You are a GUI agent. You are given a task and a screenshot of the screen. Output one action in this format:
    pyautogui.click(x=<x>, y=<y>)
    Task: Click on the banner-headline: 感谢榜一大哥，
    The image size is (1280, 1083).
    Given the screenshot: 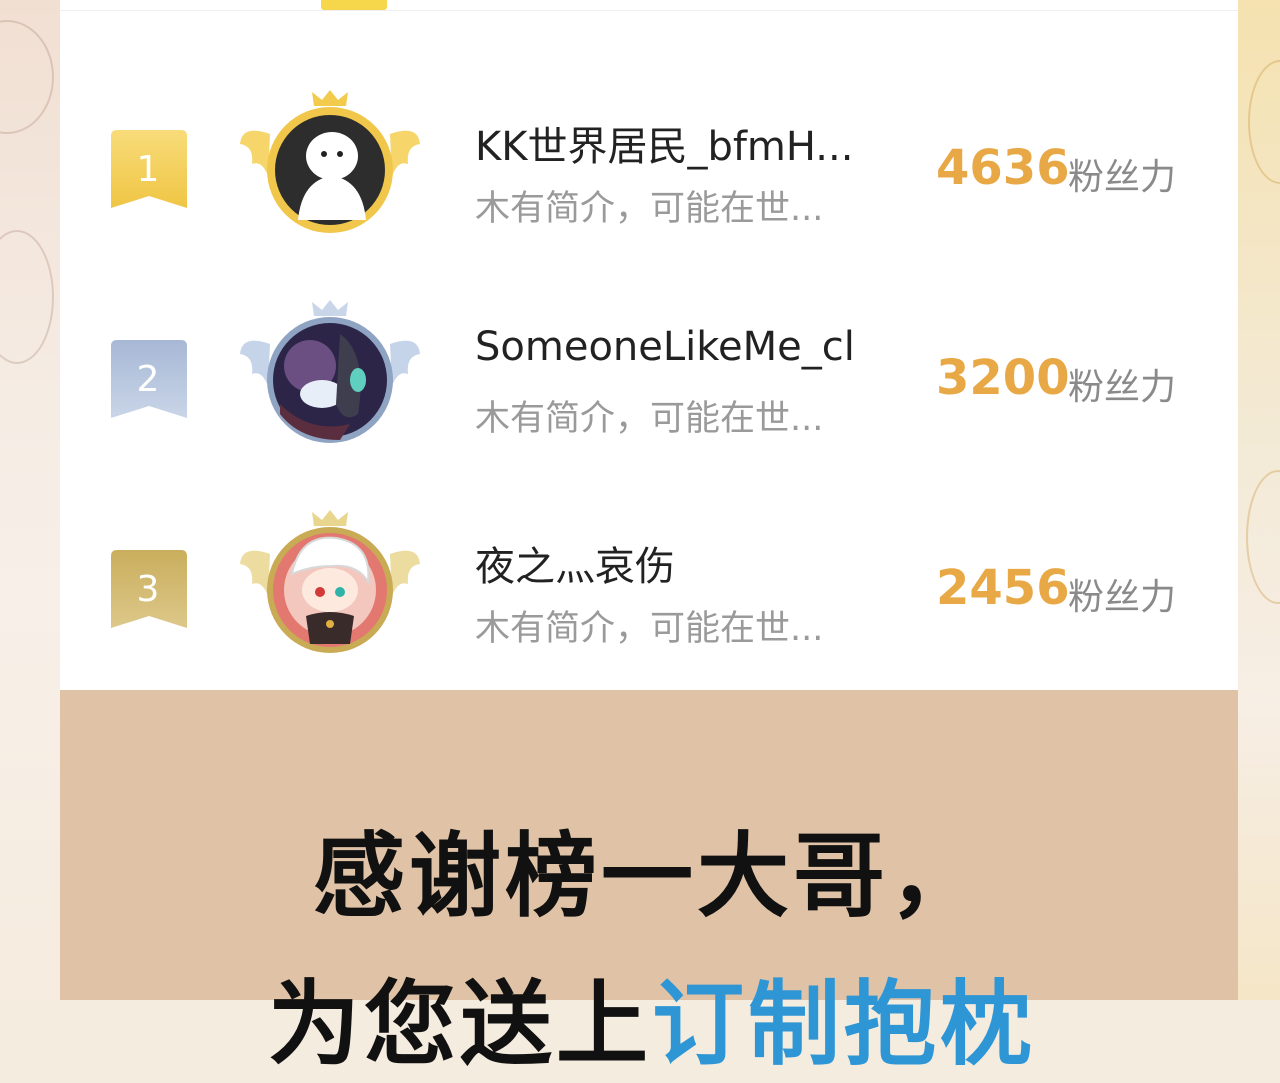 What is the action you would take?
    pyautogui.click(x=648, y=876)
    